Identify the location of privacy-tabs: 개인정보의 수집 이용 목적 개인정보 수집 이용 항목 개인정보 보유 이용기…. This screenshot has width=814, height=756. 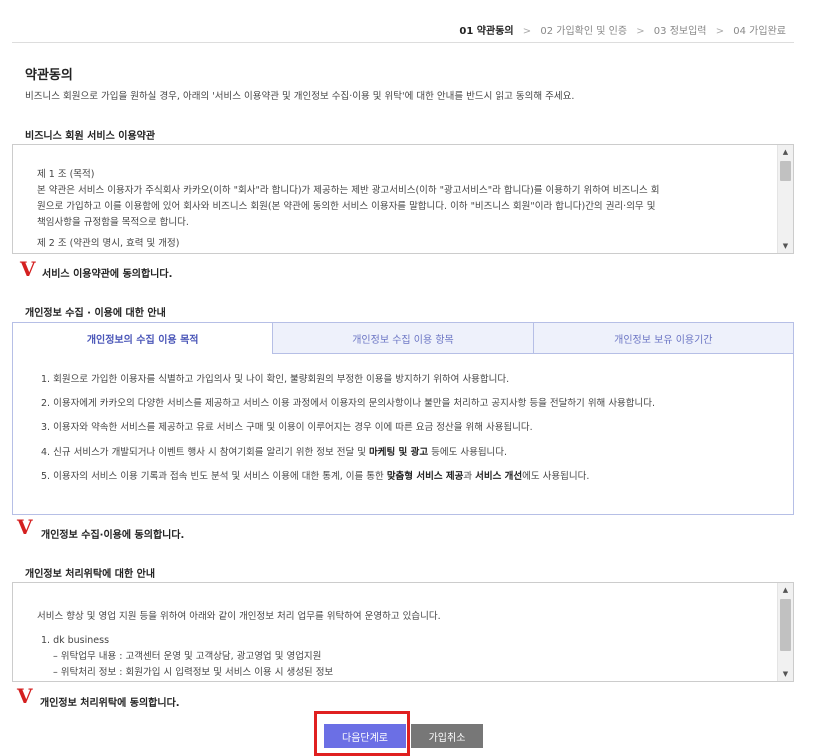
(403, 338).